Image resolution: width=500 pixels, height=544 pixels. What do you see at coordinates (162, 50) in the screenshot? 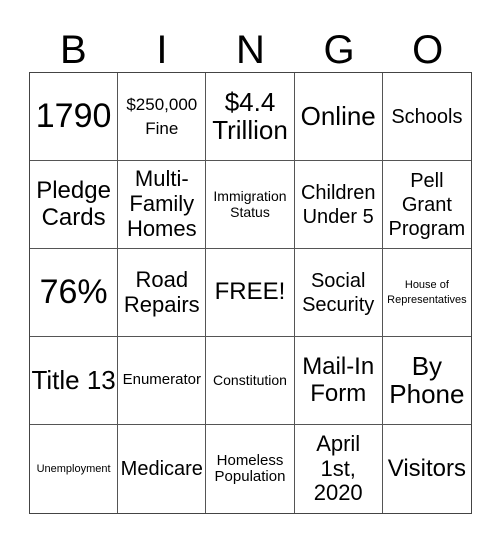
I see `header-letter-i: I` at bounding box center [162, 50].